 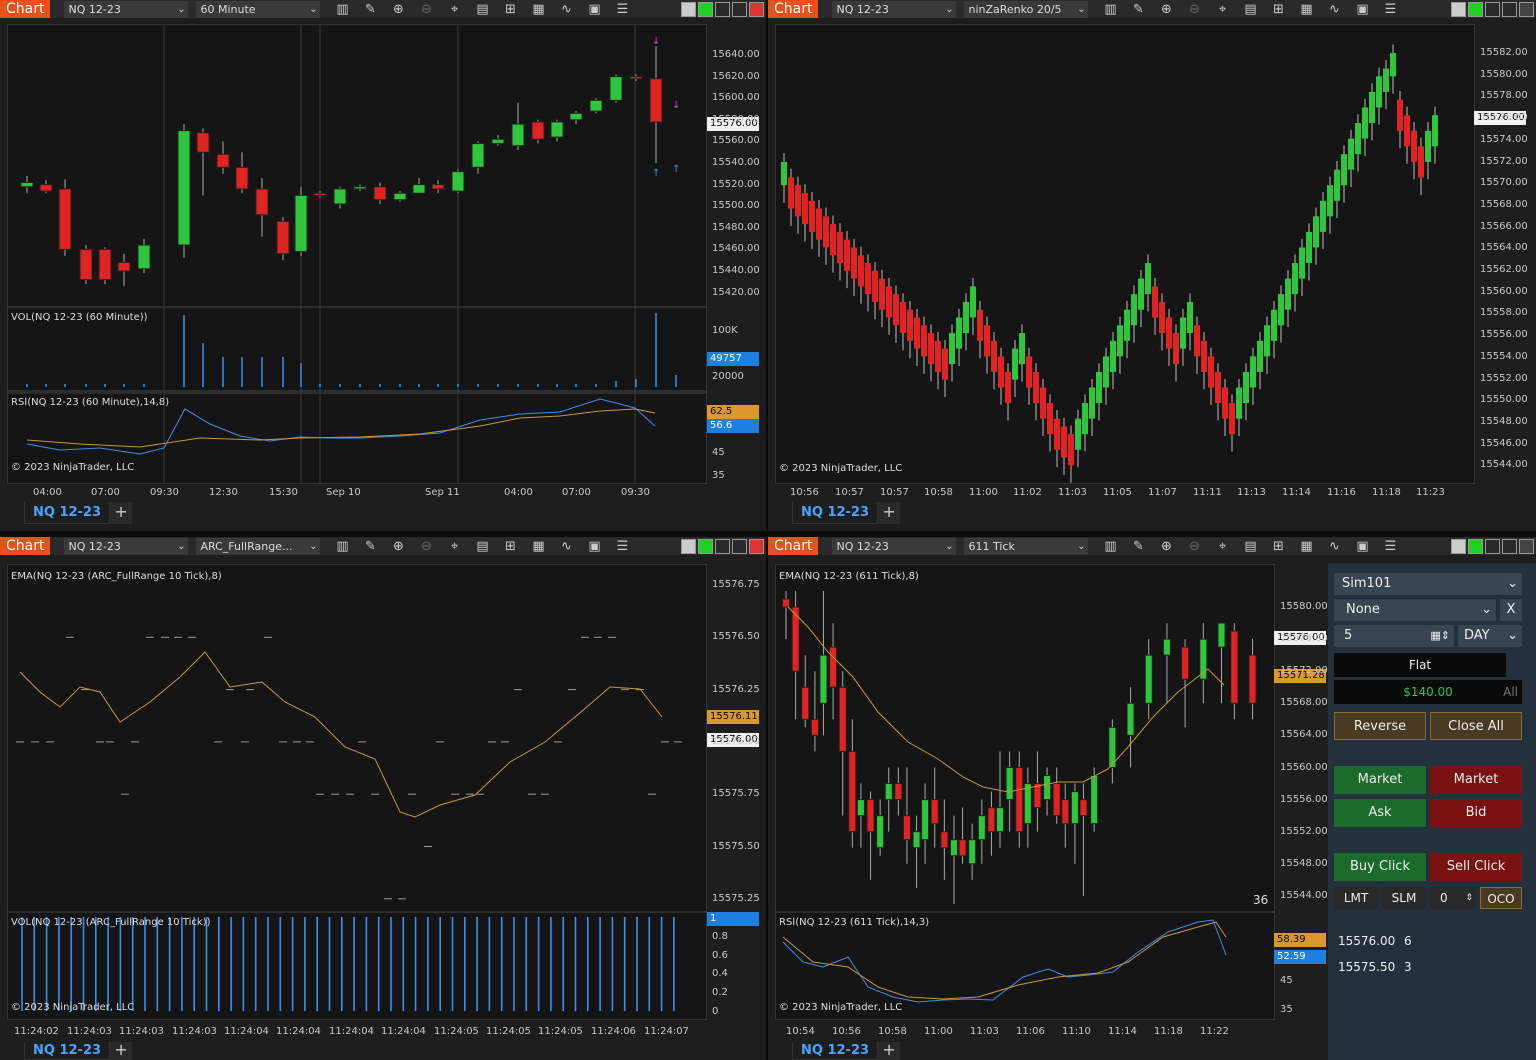 I want to click on quantity-stepper: 5 ▦⇕, so click(x=1394, y=636).